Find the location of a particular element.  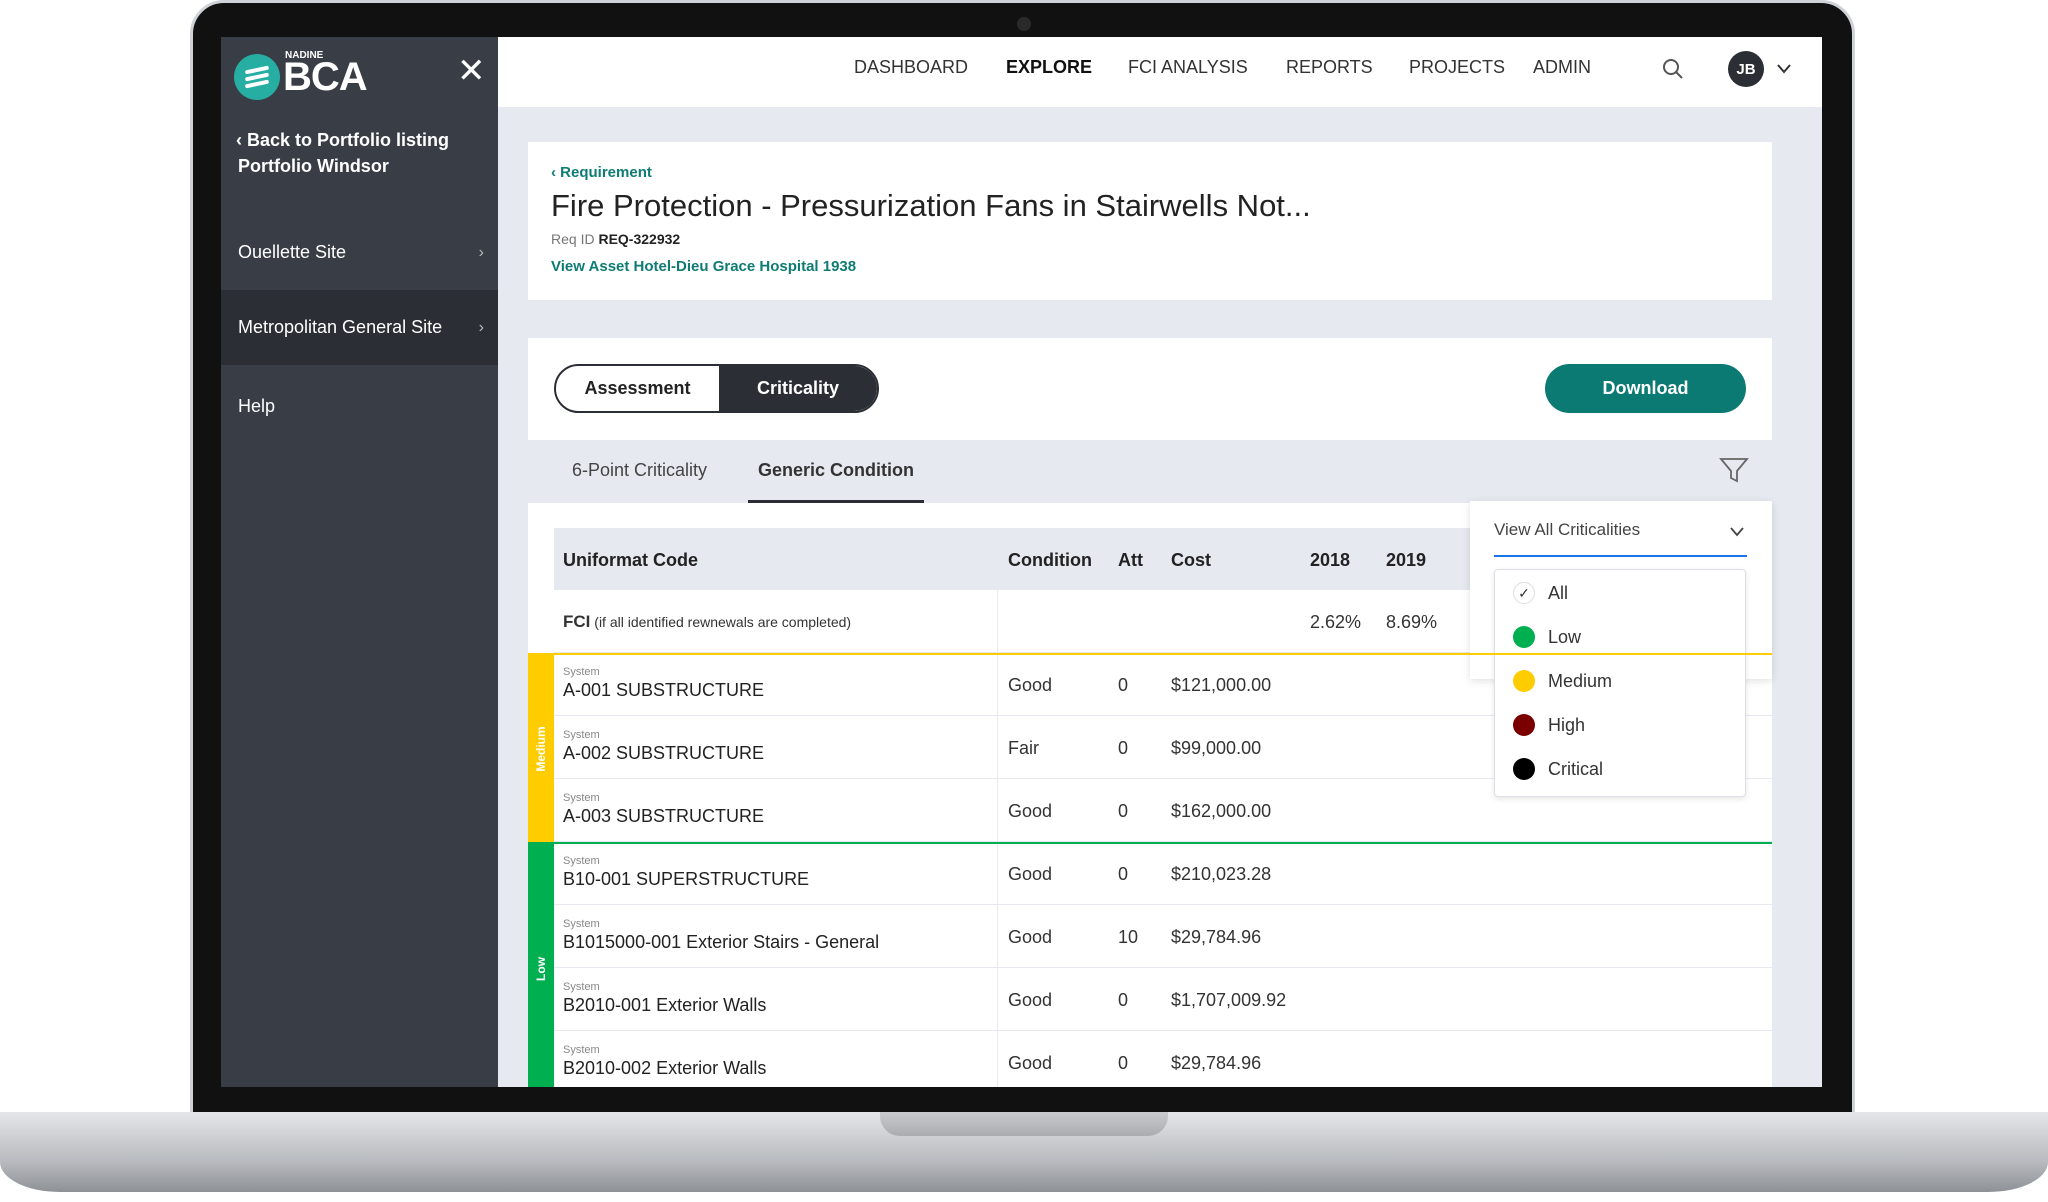

filter-icon is located at coordinates (1734, 470).